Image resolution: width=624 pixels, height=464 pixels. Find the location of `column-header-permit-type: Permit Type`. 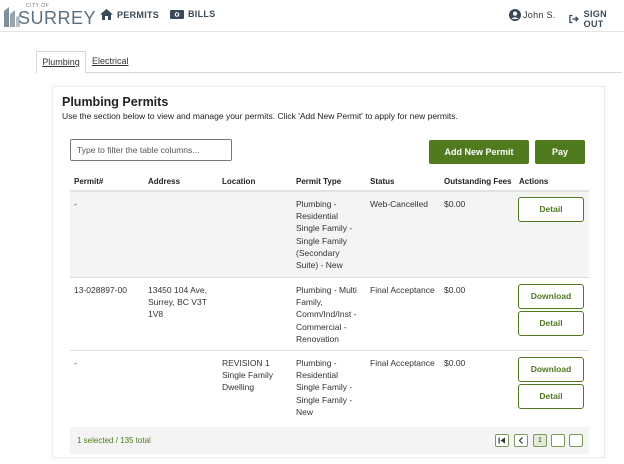

column-header-permit-type: Permit Type is located at coordinates (318, 181).